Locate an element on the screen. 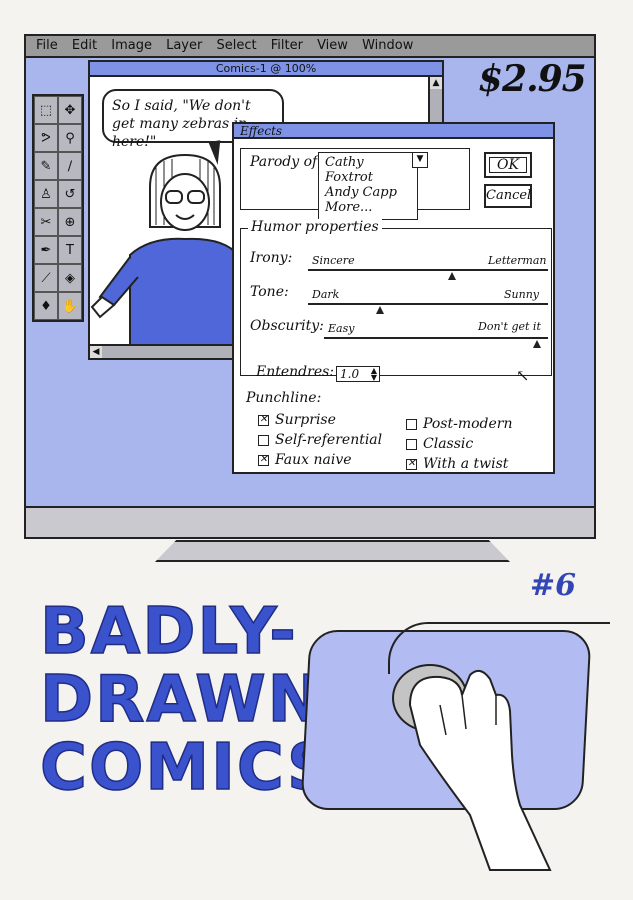 The image size is (633, 900). history-brush-icon: ↺ is located at coordinates (70, 194).